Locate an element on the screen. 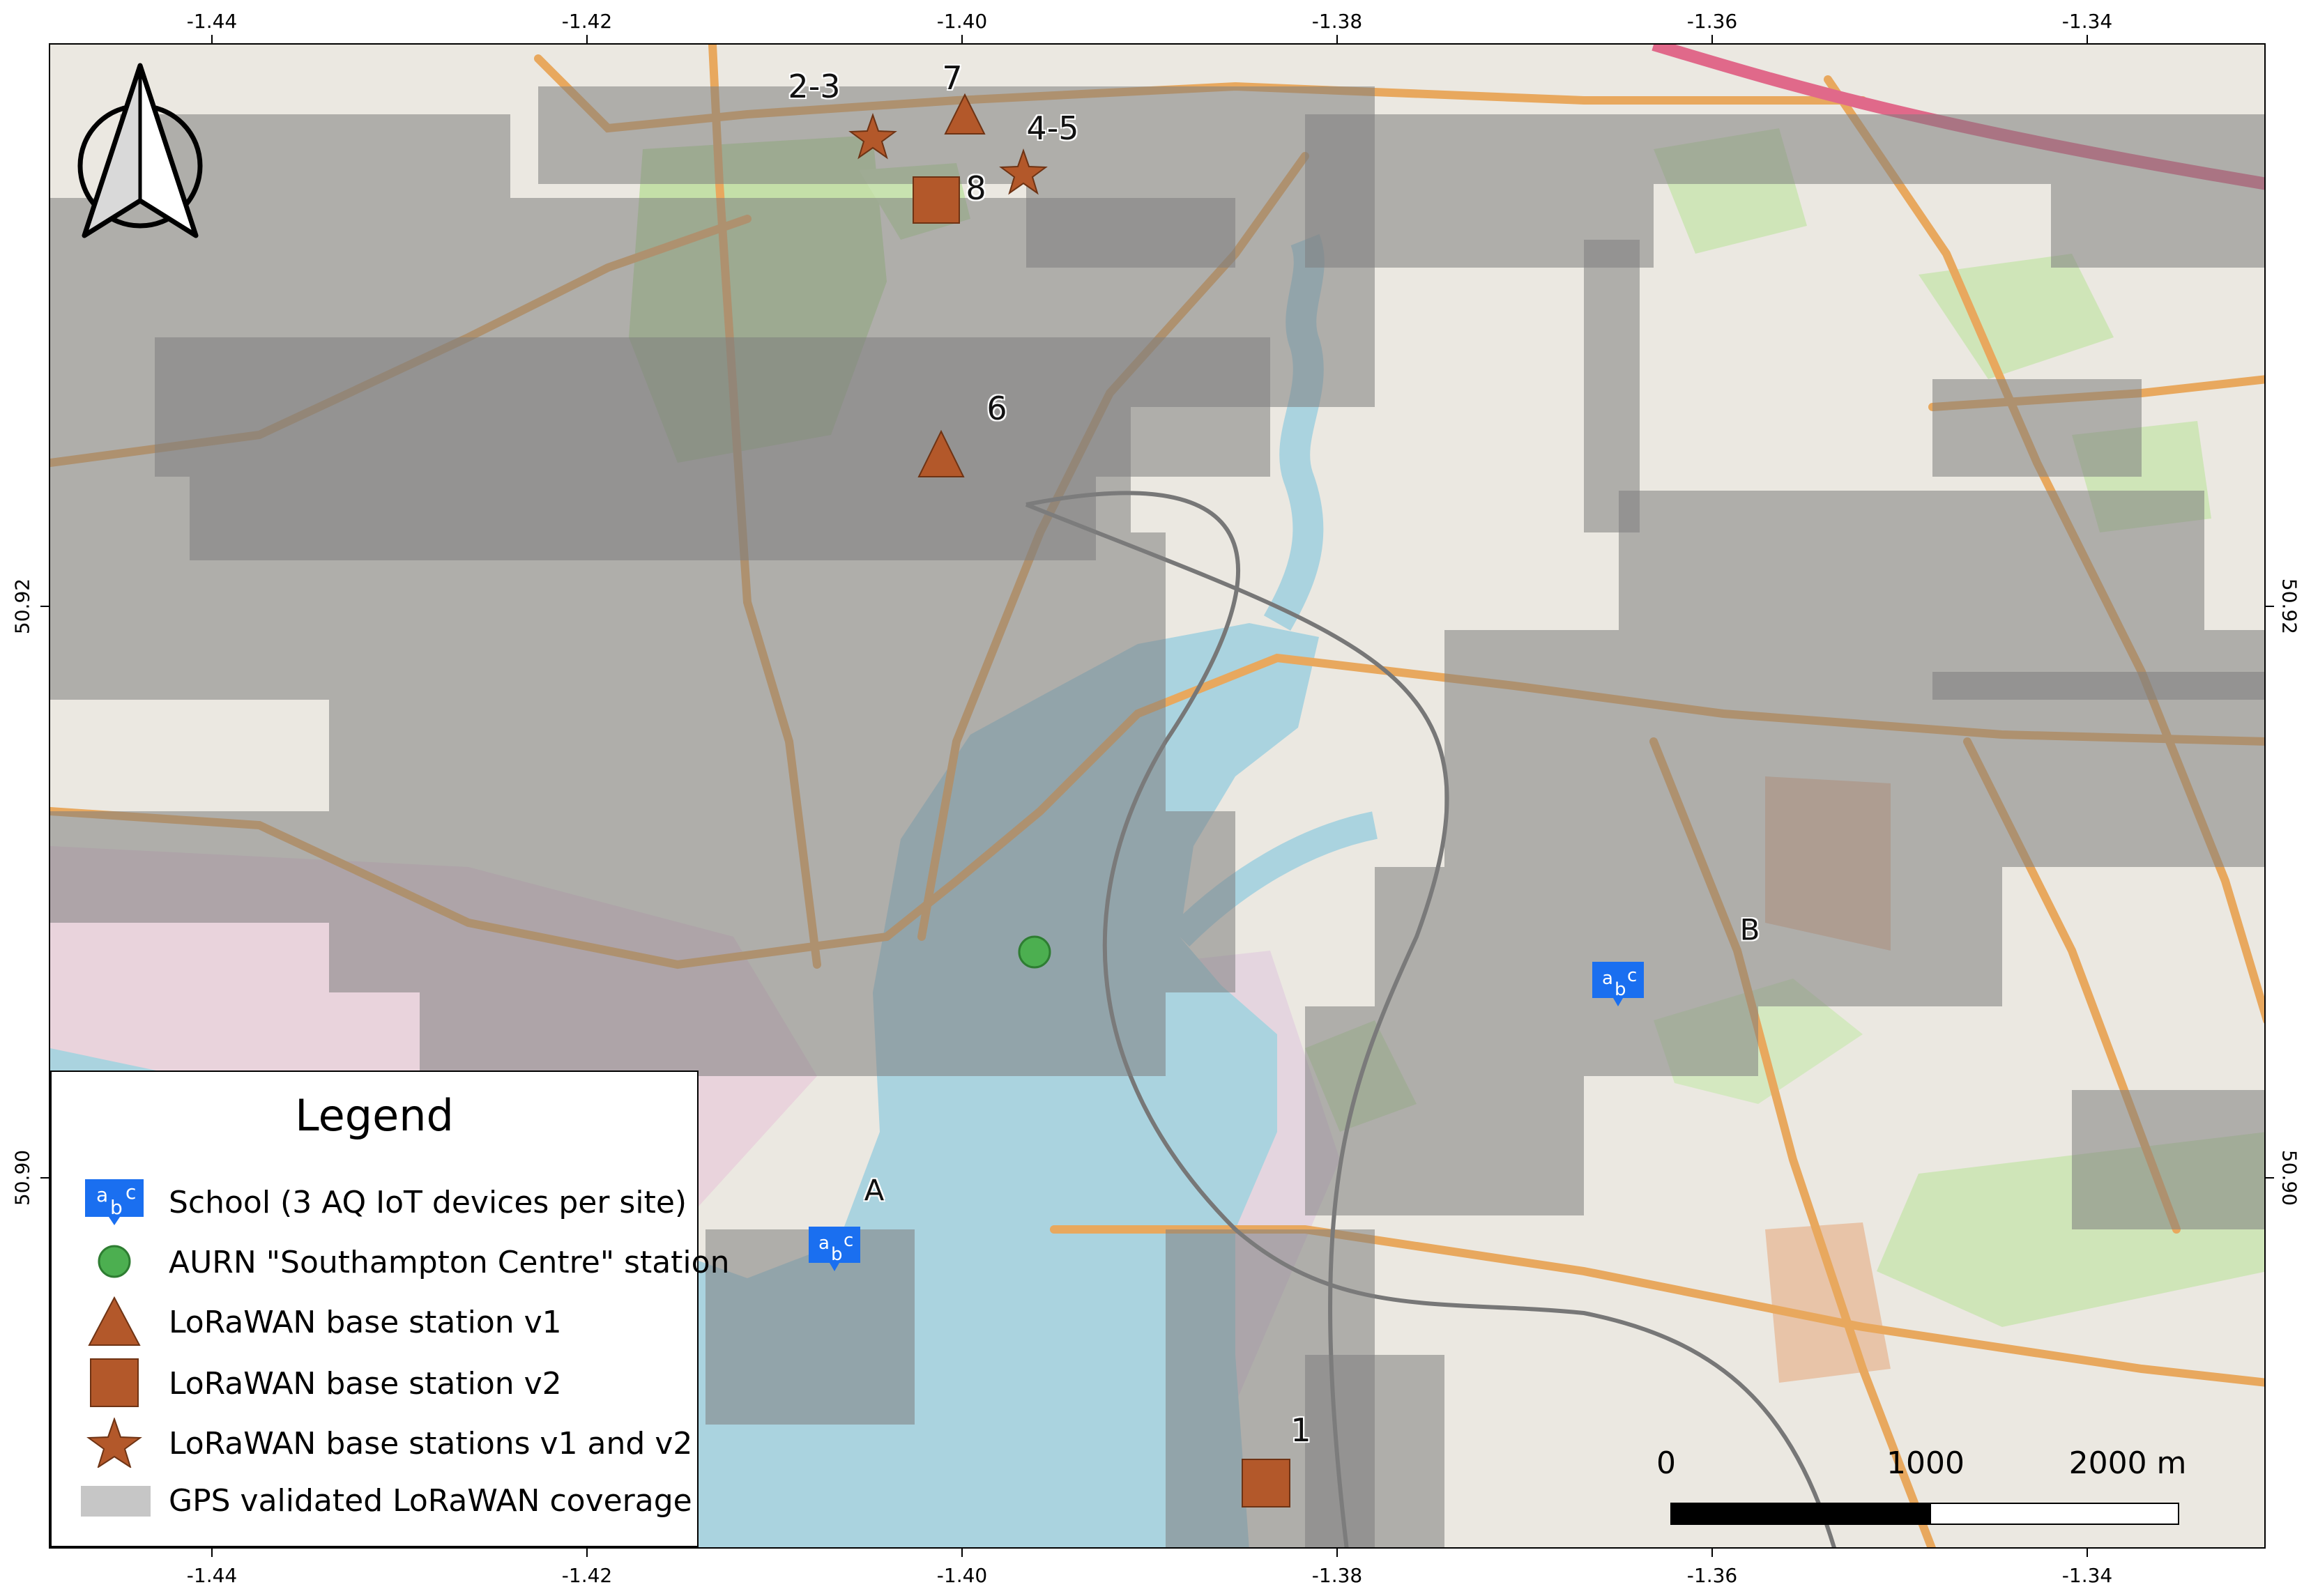 This screenshot has width=2311, height=1596. square-icon is located at coordinates (114, 1382).